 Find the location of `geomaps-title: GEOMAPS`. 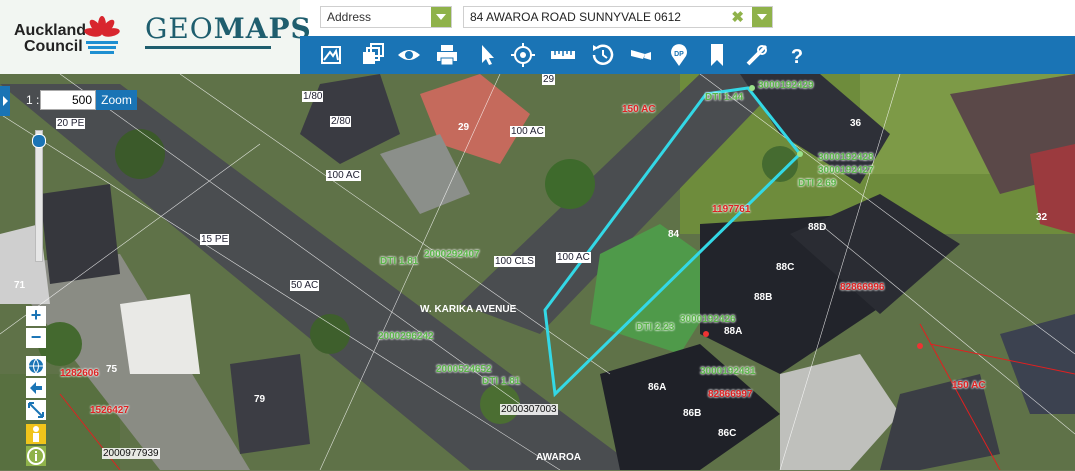

geomaps-title: GEOMAPS is located at coordinates (228, 28).